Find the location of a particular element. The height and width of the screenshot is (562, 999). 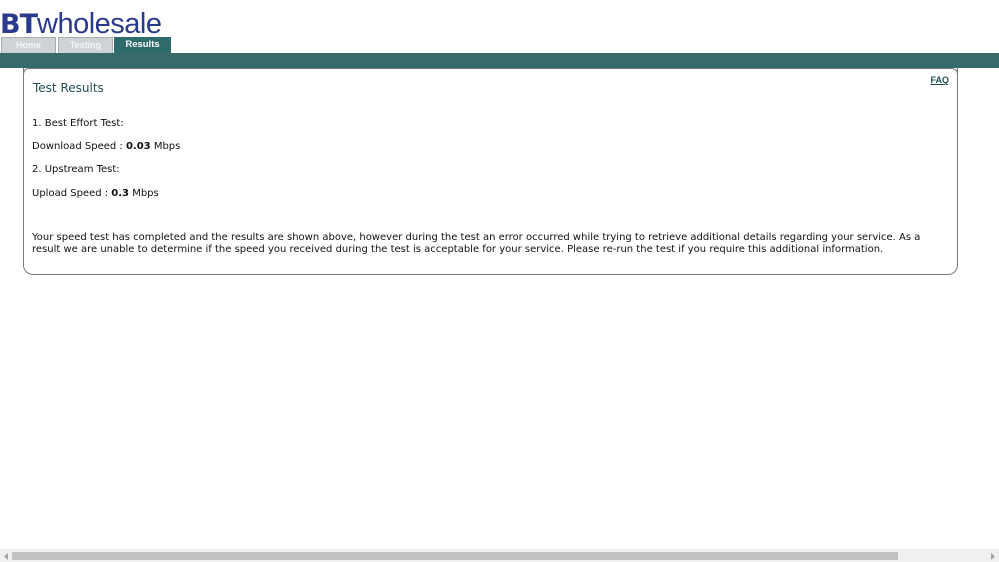

upstream-heading: 2. Upstream Test: is located at coordinates (76, 169).